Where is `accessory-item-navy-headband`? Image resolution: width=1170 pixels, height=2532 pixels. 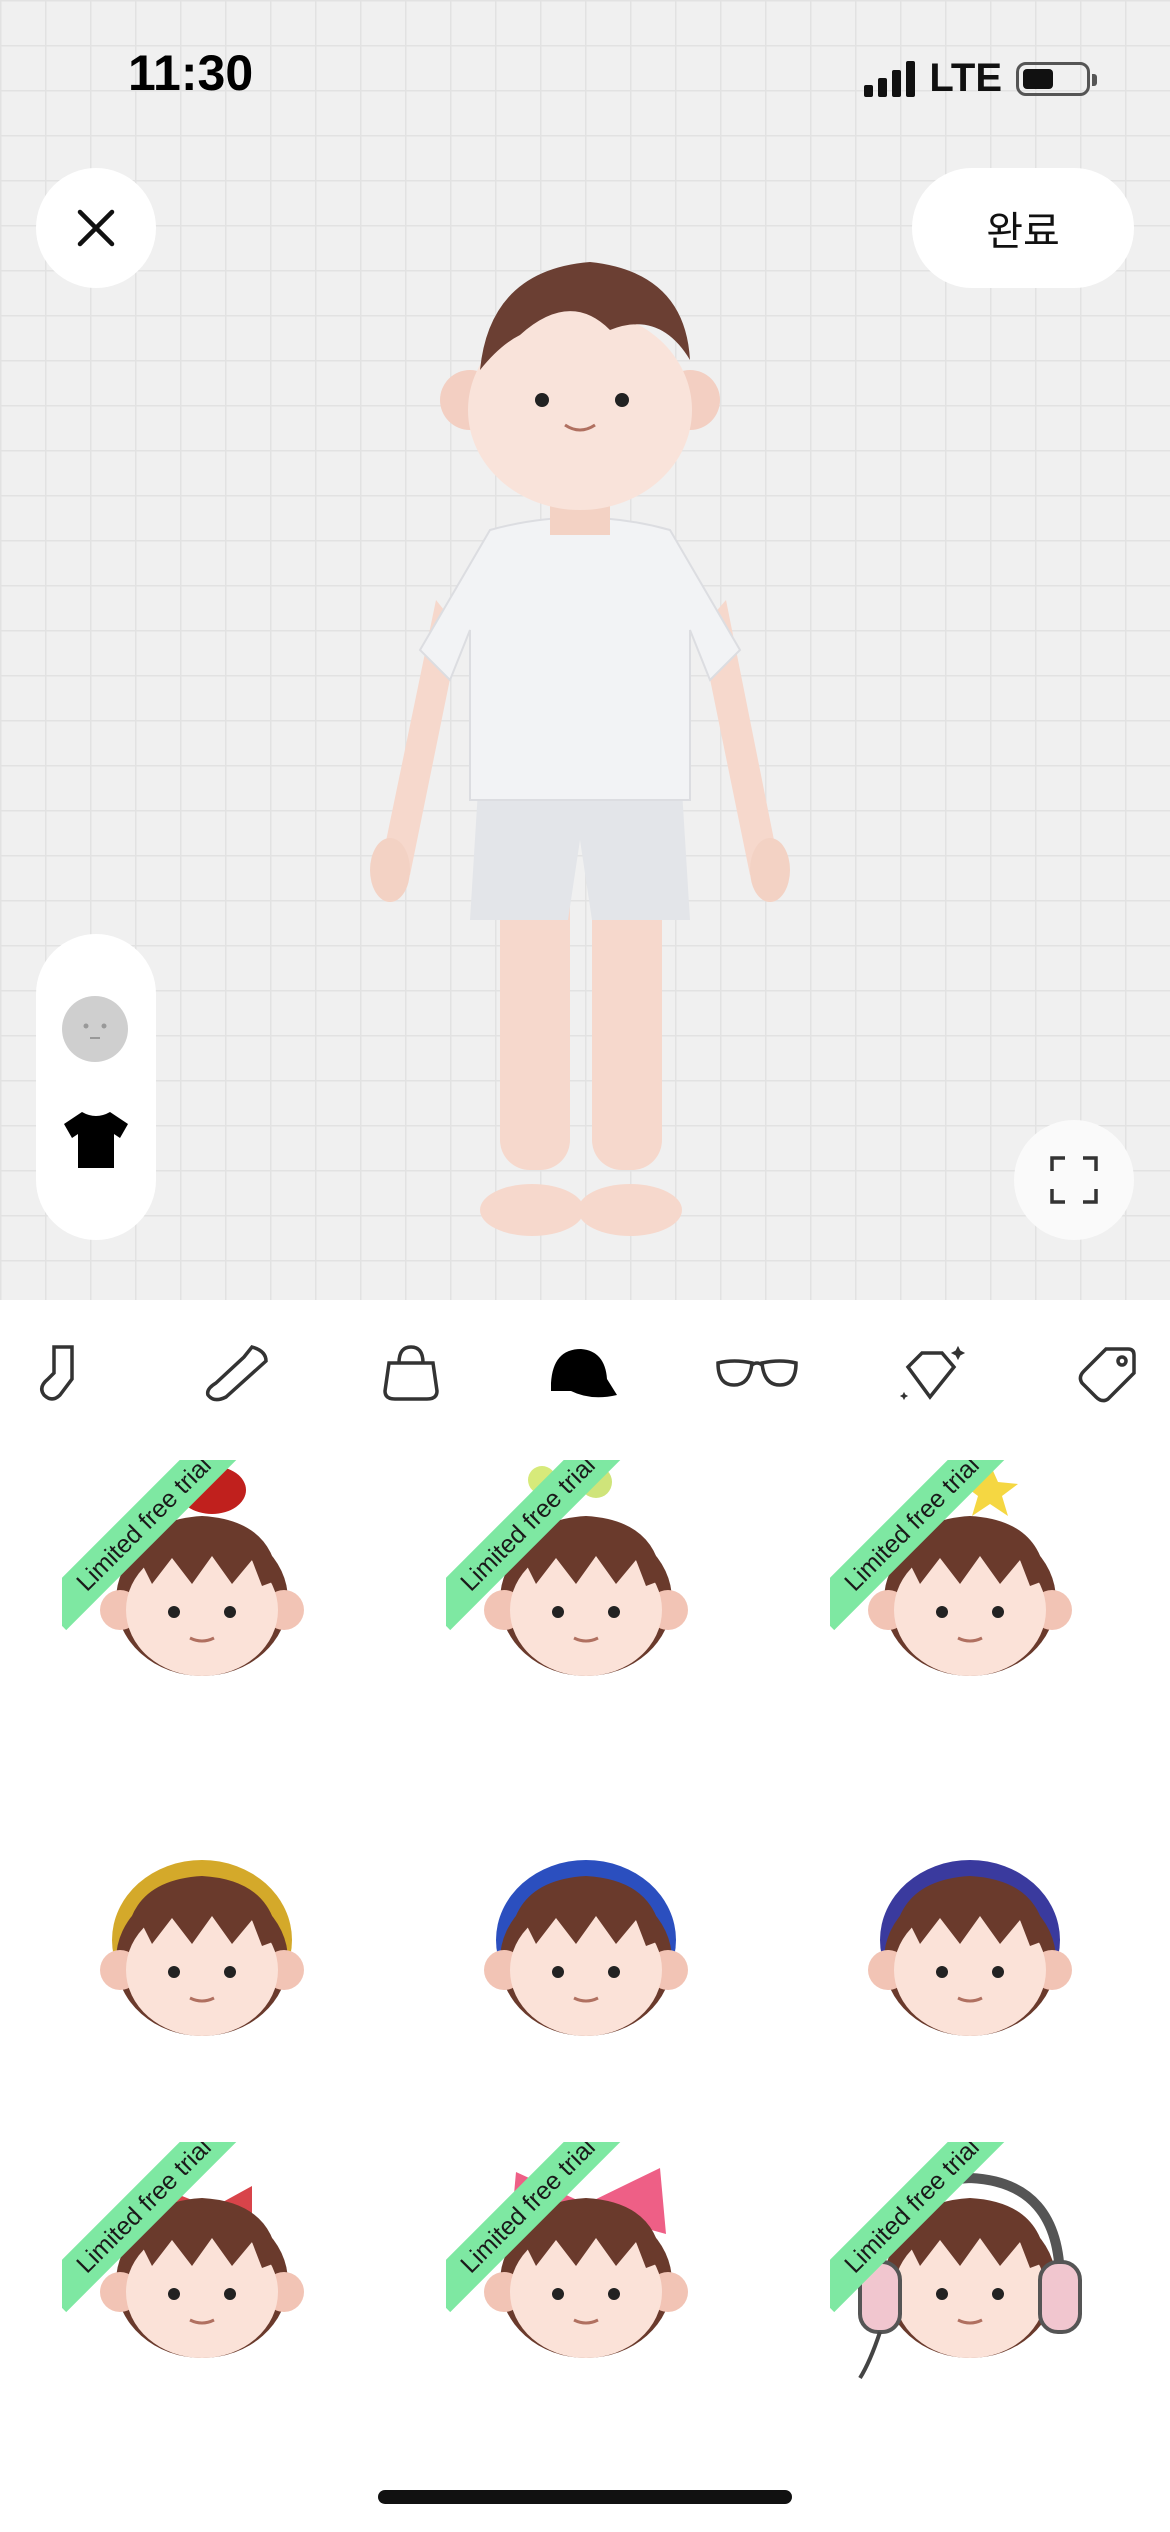 accessory-item-navy-headband is located at coordinates (960, 1940).